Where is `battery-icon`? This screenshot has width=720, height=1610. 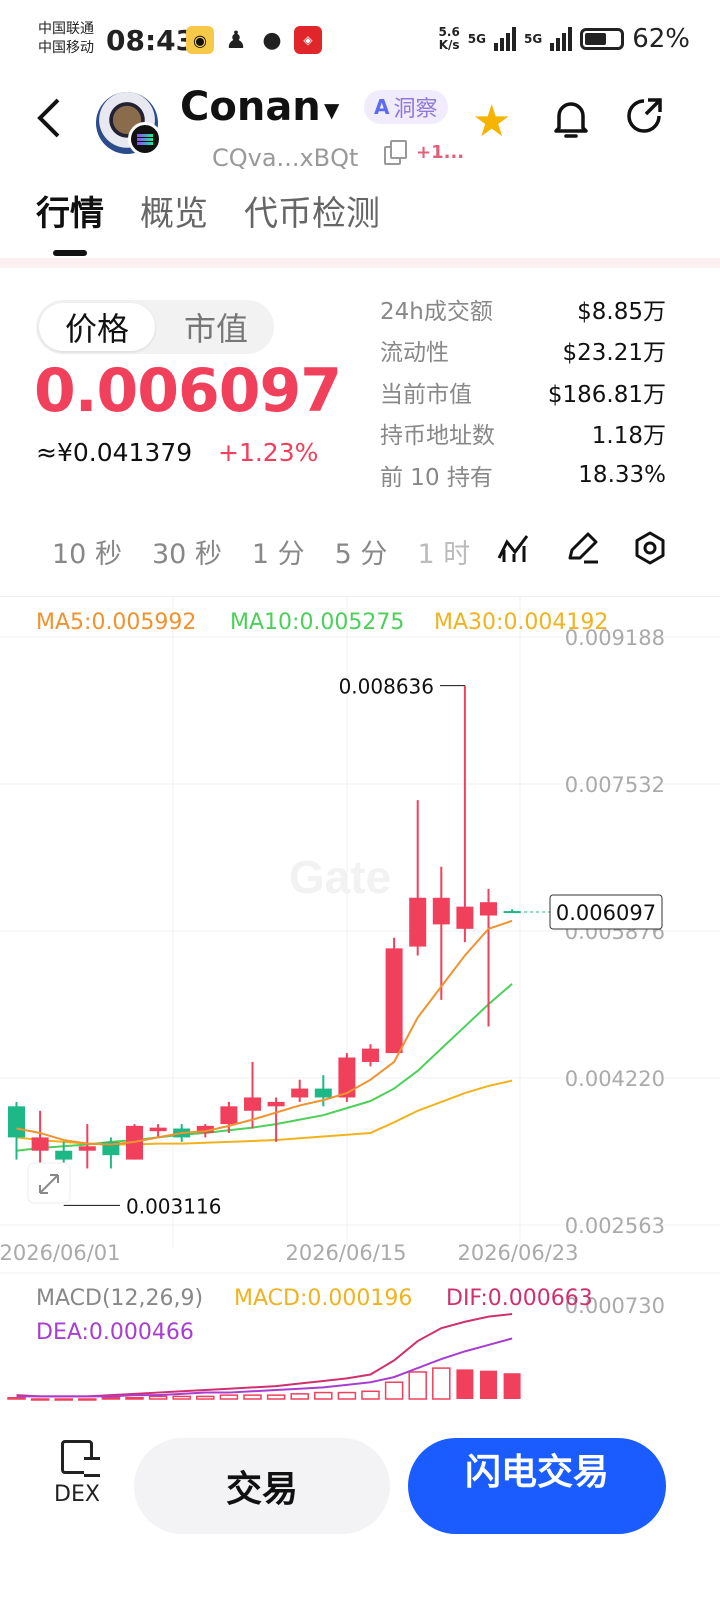
battery-icon is located at coordinates (602, 39).